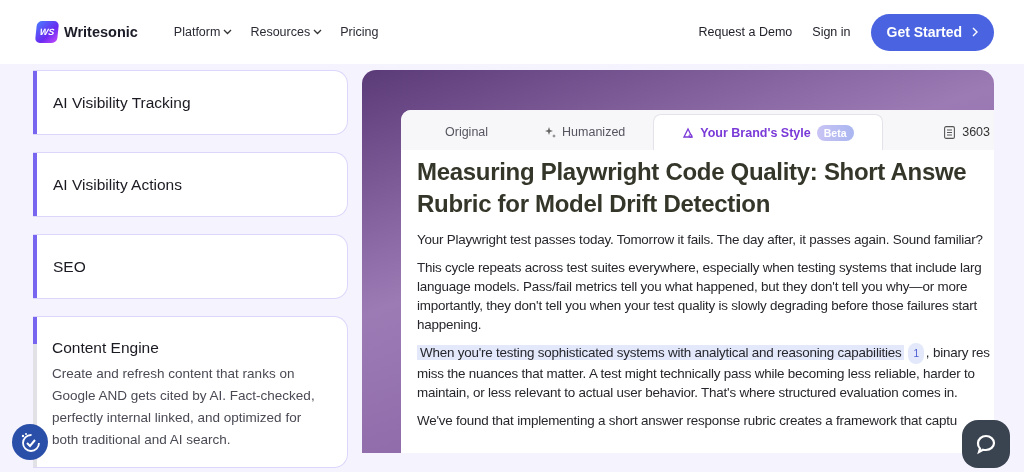 The height and width of the screenshot is (472, 1024). Describe the element at coordinates (101, 32) in the screenshot. I see `brand-name: Writesonic` at that location.